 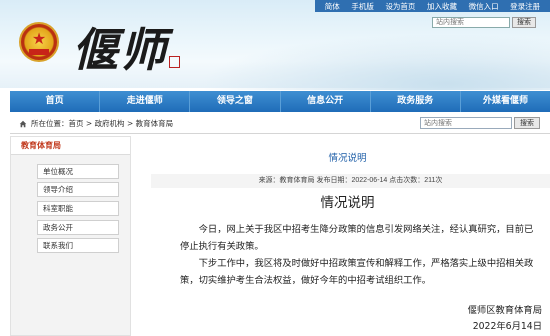 What do you see at coordinates (78, 189) in the screenshot?
I see `sidebar-item-leaders: 领导介绍` at bounding box center [78, 189].